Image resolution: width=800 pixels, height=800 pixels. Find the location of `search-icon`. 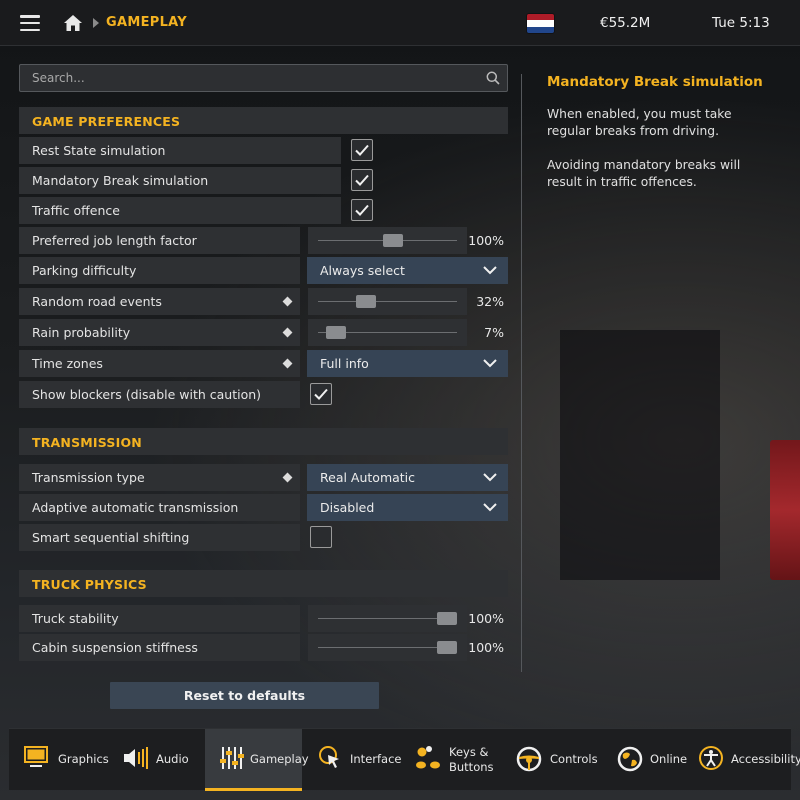

search-icon is located at coordinates (493, 78).